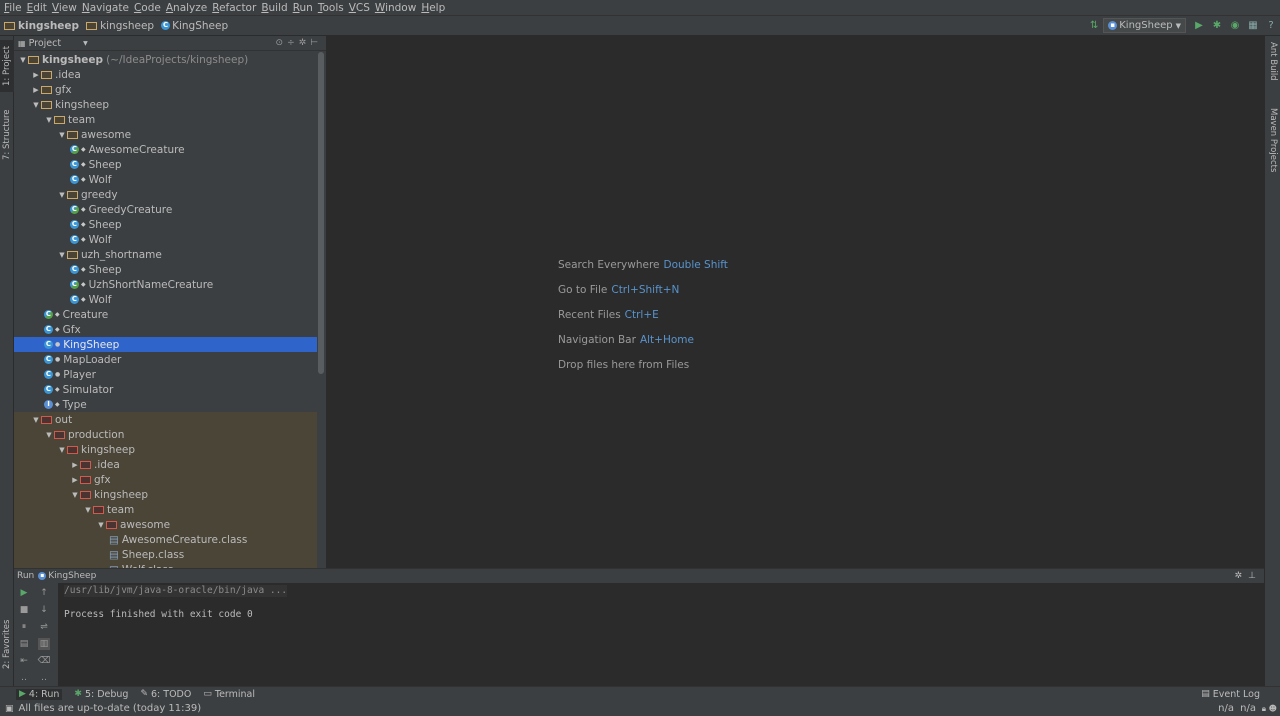 This screenshot has width=1280, height=716. Describe the element at coordinates (1253, 26) in the screenshot. I see `project-structure-icon: ▦` at that location.